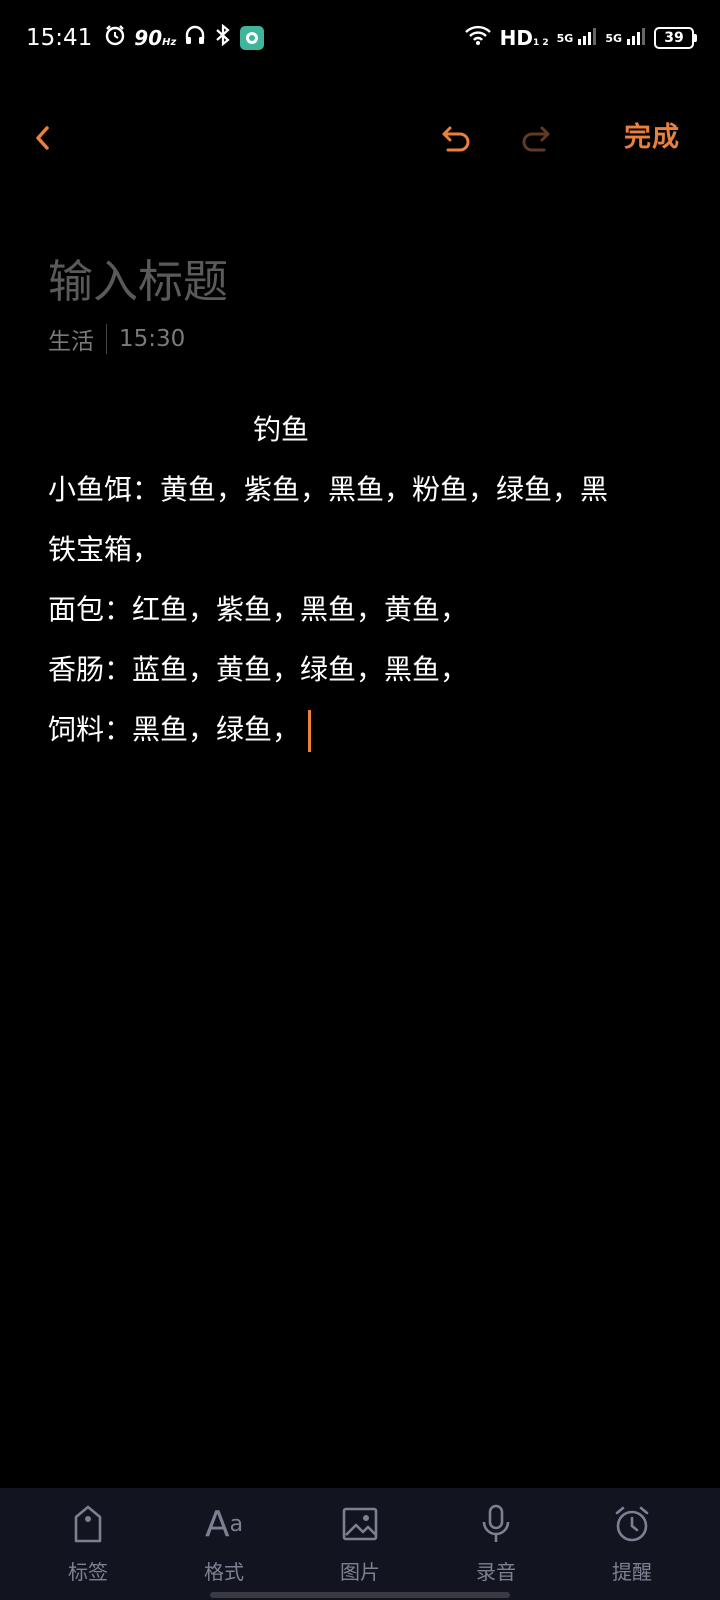 The width and height of the screenshot is (720, 1600). I want to click on network-hd-label: HD1 2, so click(524, 38).